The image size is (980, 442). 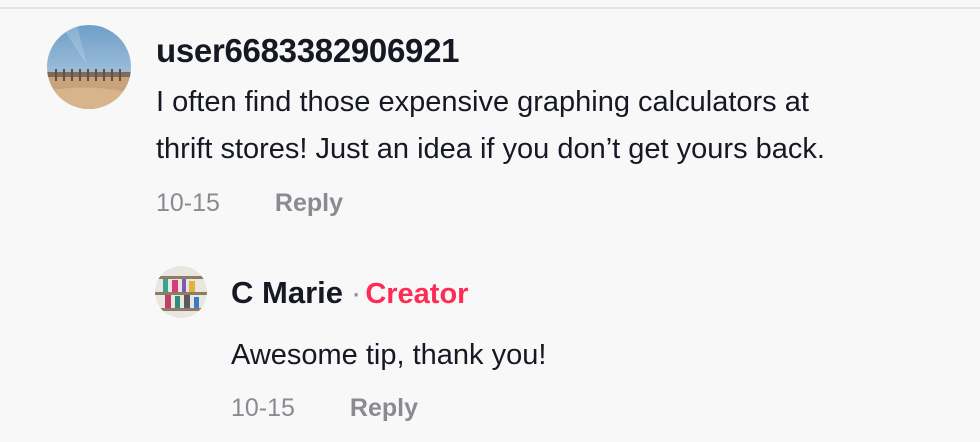 I want to click on creator-avatar, so click(x=181, y=292).